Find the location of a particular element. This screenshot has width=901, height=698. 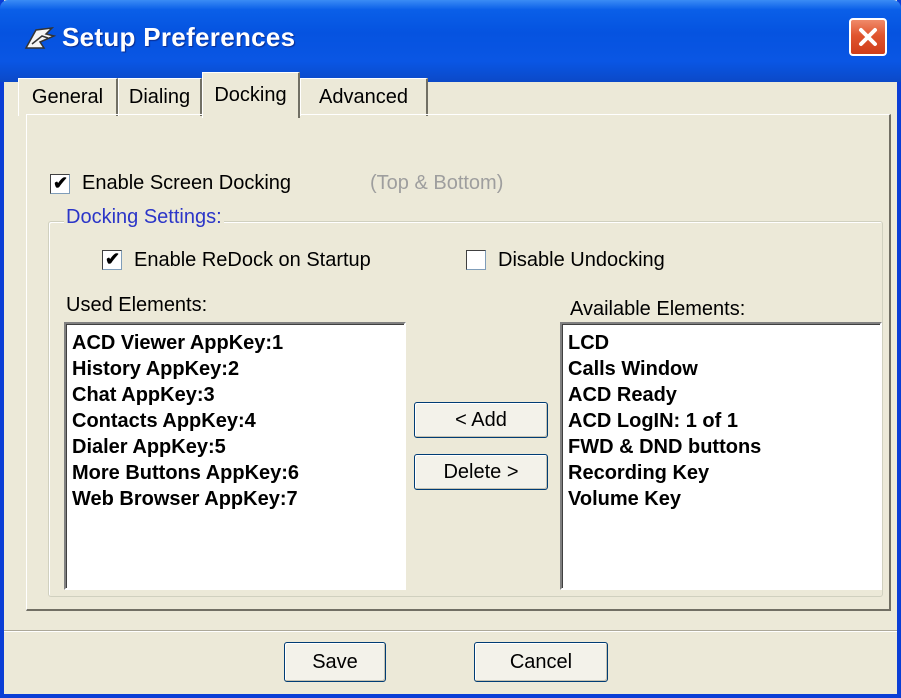

enable-redock-checkbox: ✔ is located at coordinates (112, 259).